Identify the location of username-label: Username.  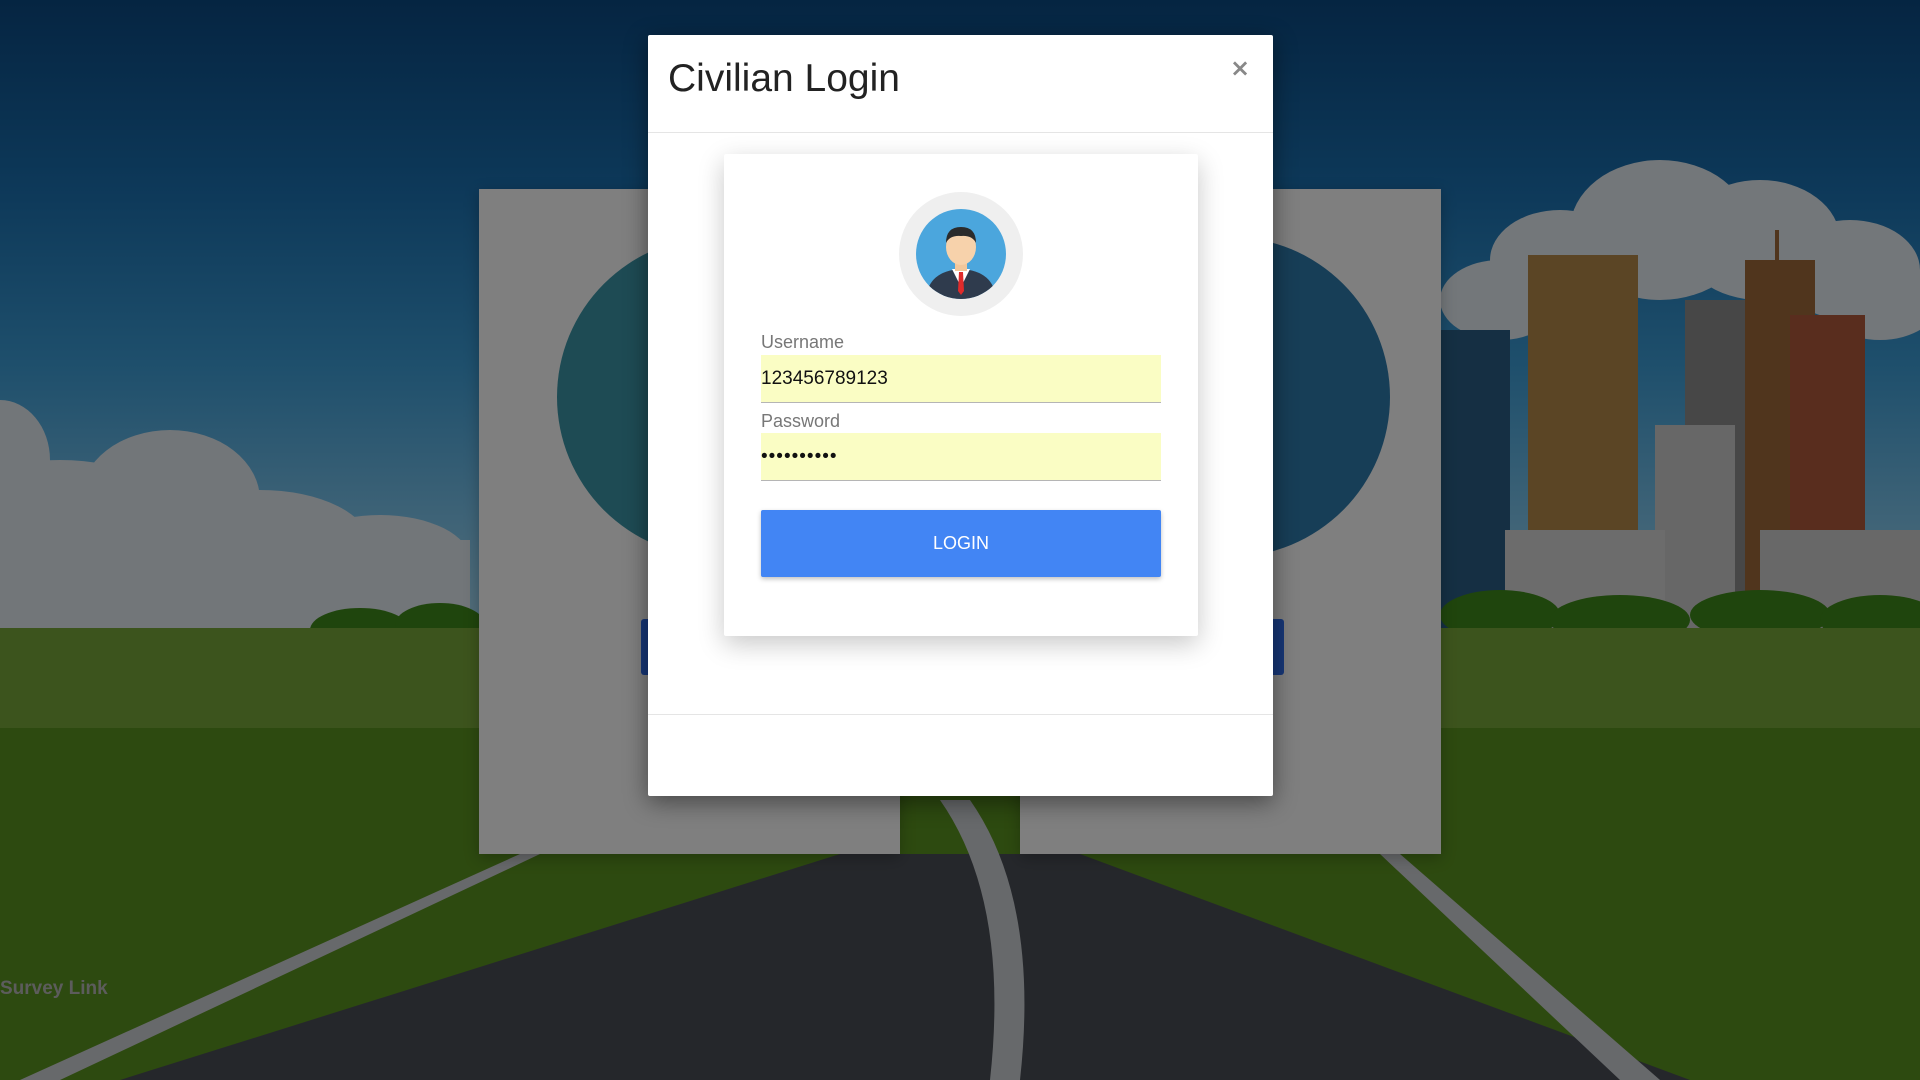
(803, 342).